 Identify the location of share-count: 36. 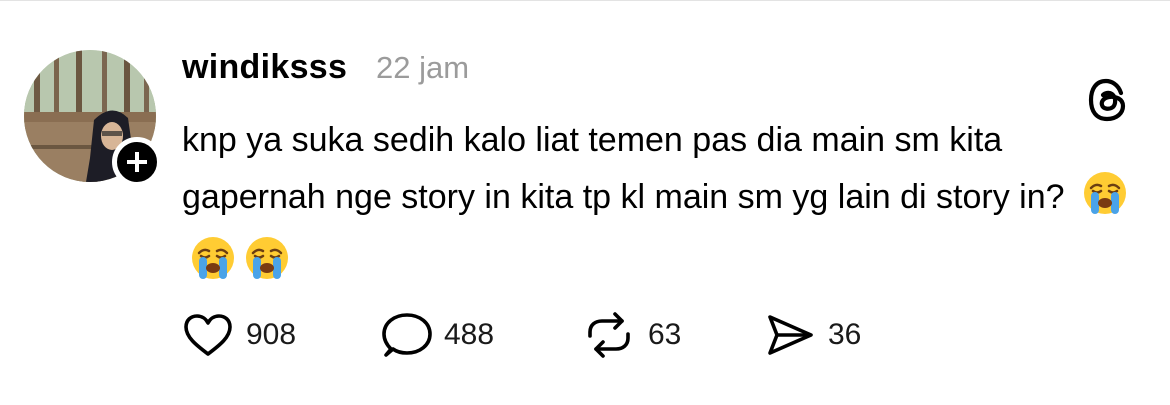
(845, 334).